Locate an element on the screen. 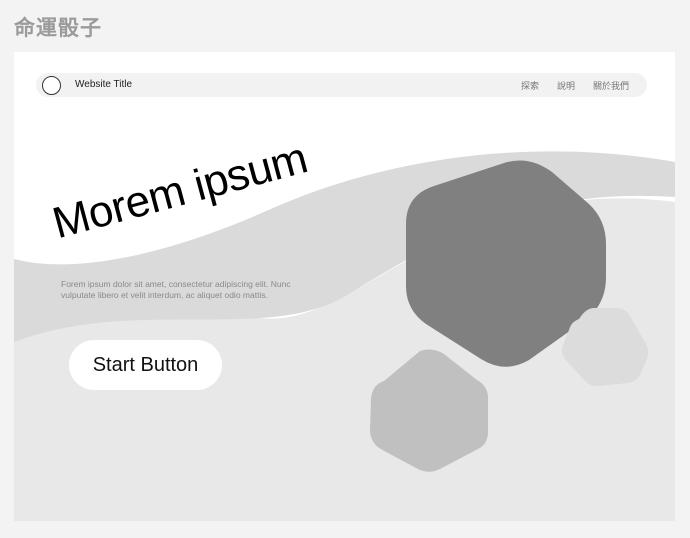 The image size is (690, 538). nav-link-help: 說明 is located at coordinates (566, 85).